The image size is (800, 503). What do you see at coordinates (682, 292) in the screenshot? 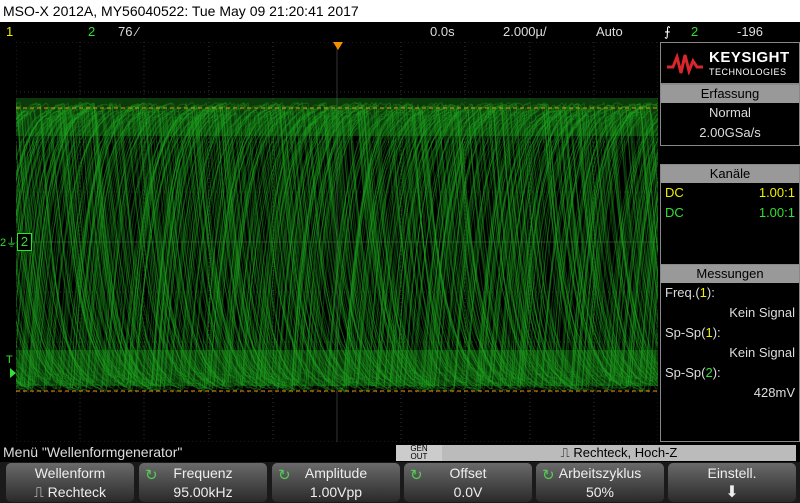
I see `measurement-label-pre: Freq.(` at bounding box center [682, 292].